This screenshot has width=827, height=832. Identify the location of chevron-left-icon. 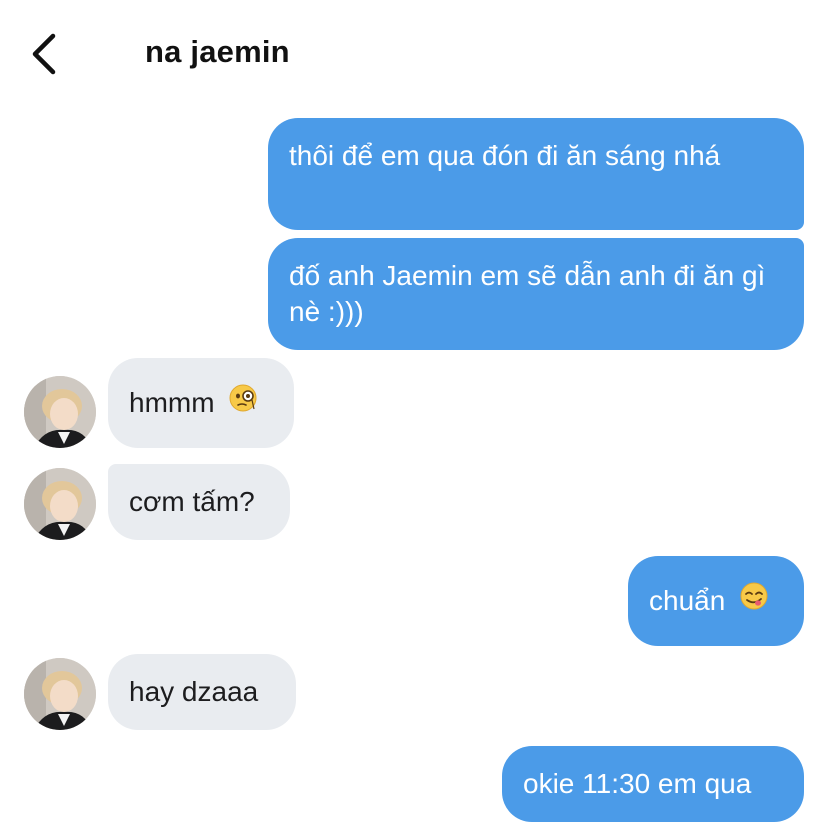
(44, 54).